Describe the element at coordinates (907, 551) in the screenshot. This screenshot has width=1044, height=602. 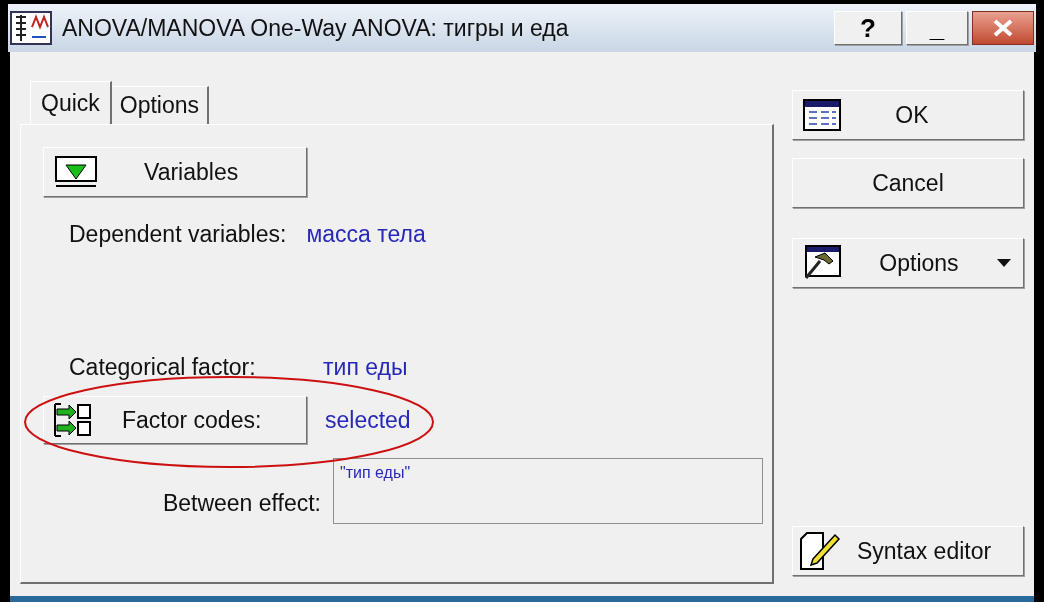
I see `syntax-editor-button: Syntax editor` at that location.